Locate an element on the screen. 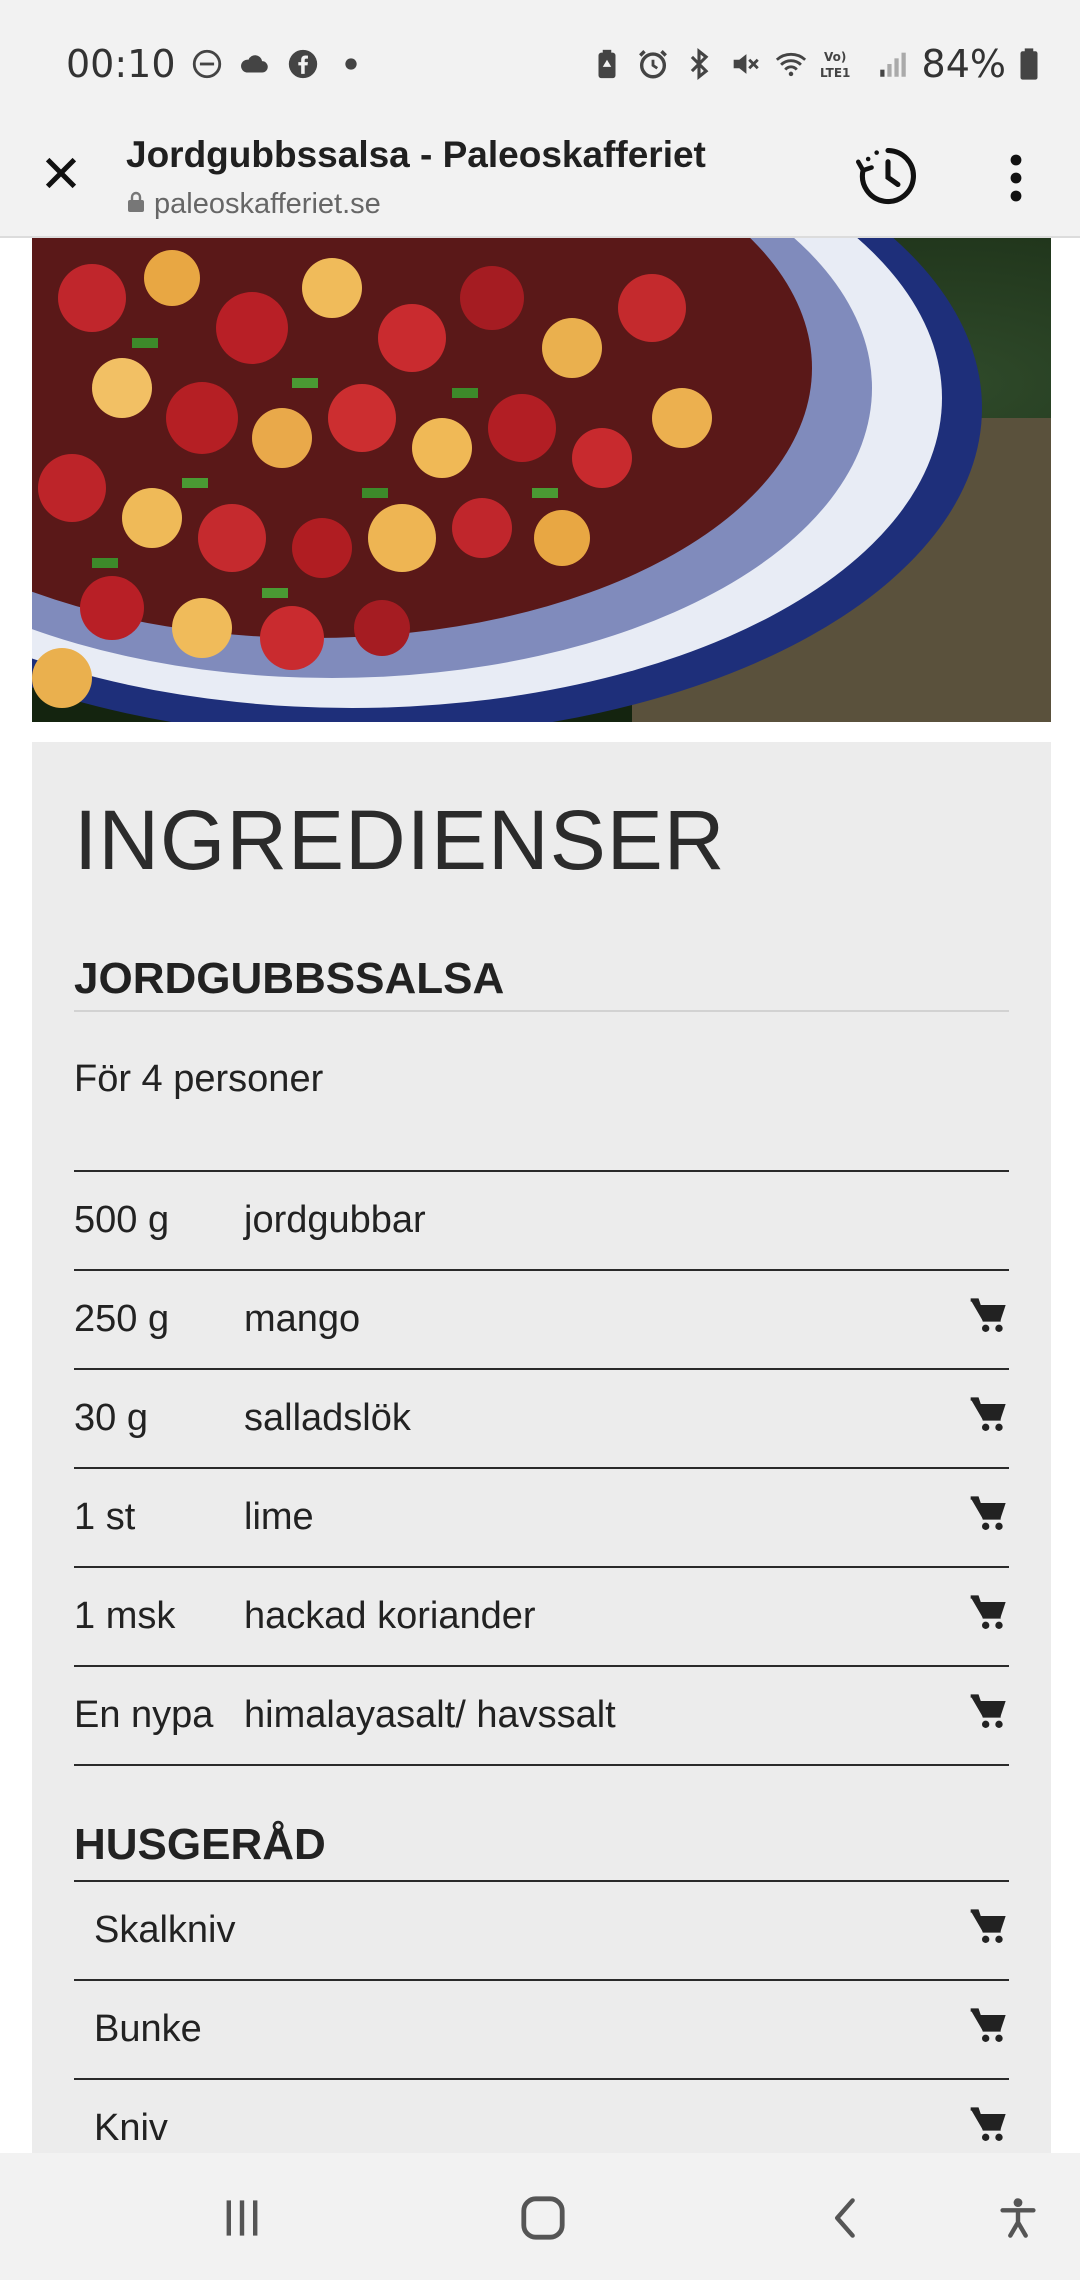 The image size is (1080, 2280). ingredient-amount: 1 st is located at coordinates (105, 1517).